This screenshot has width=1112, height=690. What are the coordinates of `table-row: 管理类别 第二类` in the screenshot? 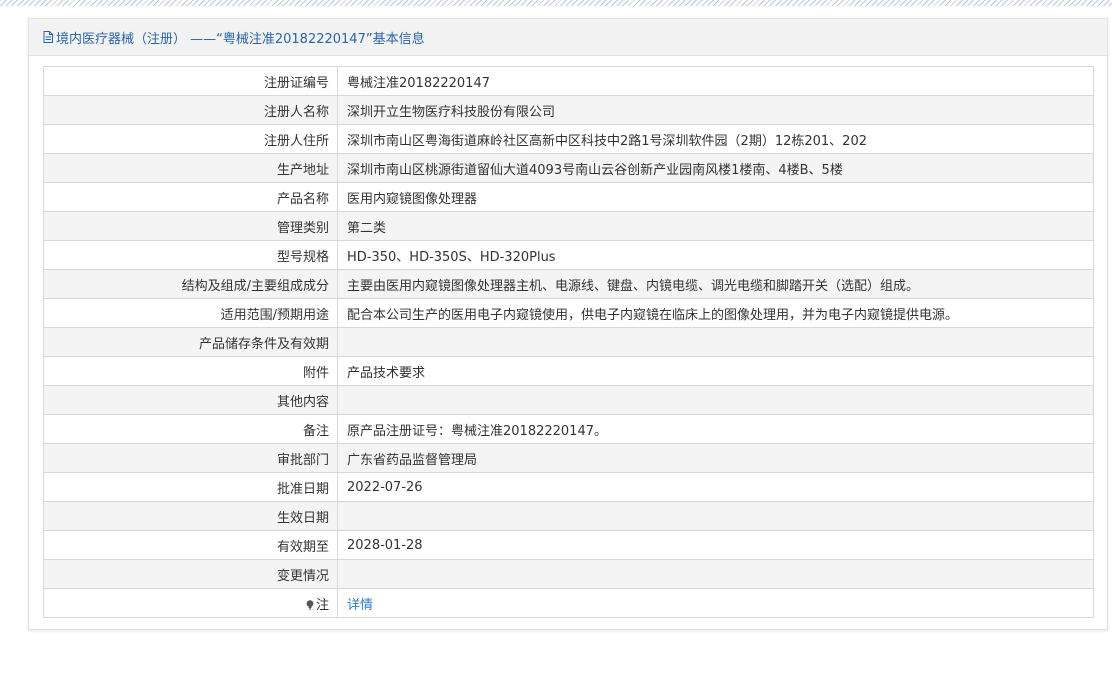 It's located at (568, 226).